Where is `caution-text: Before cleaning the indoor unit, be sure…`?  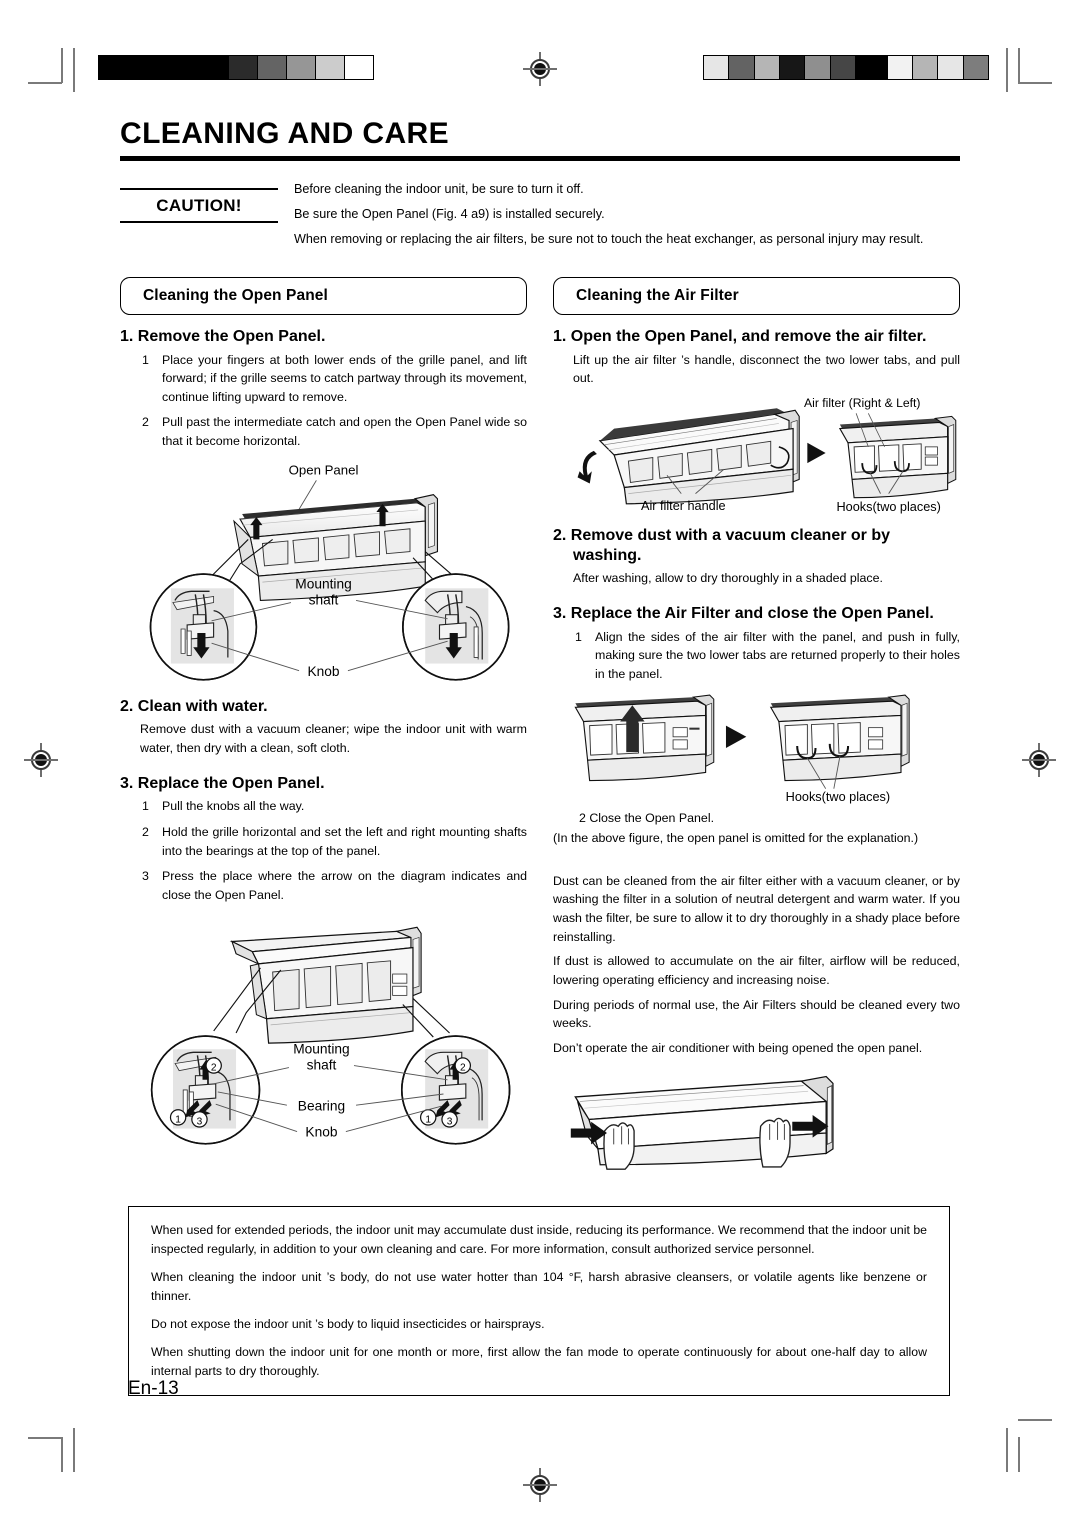
caution-text: Before cleaning the indoor unit, be sure… is located at coordinates (627, 217).